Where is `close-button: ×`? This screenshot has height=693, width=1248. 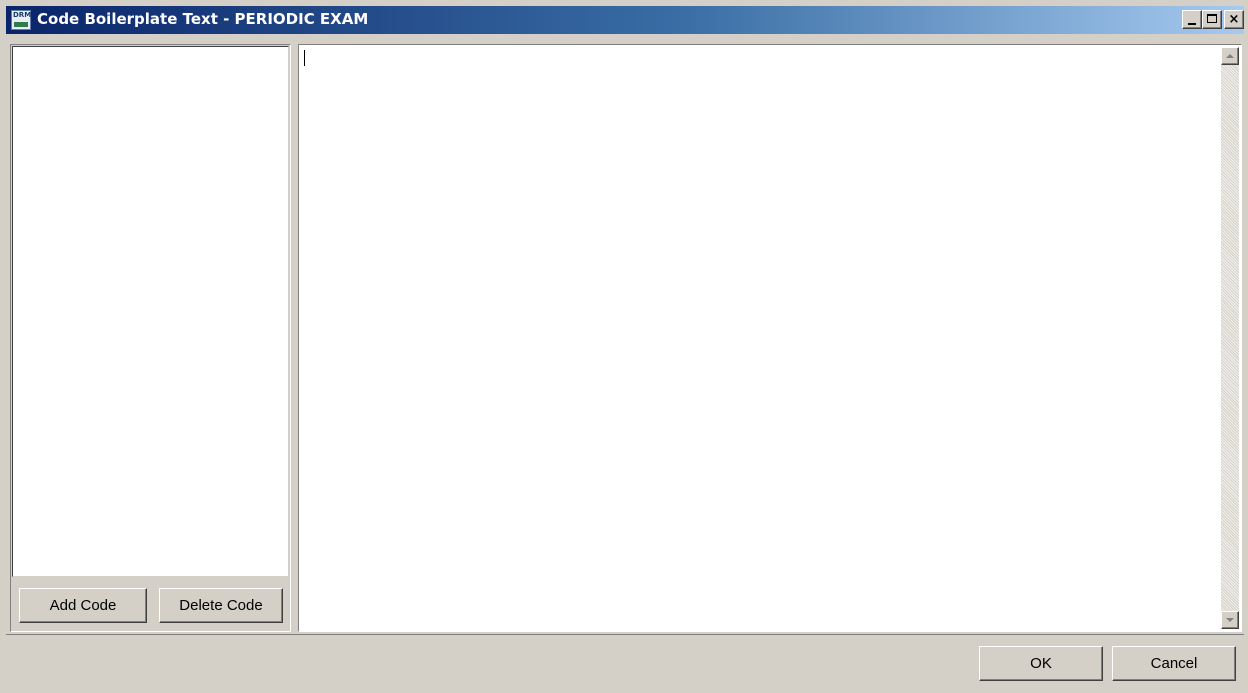
close-button: × is located at coordinates (1234, 19).